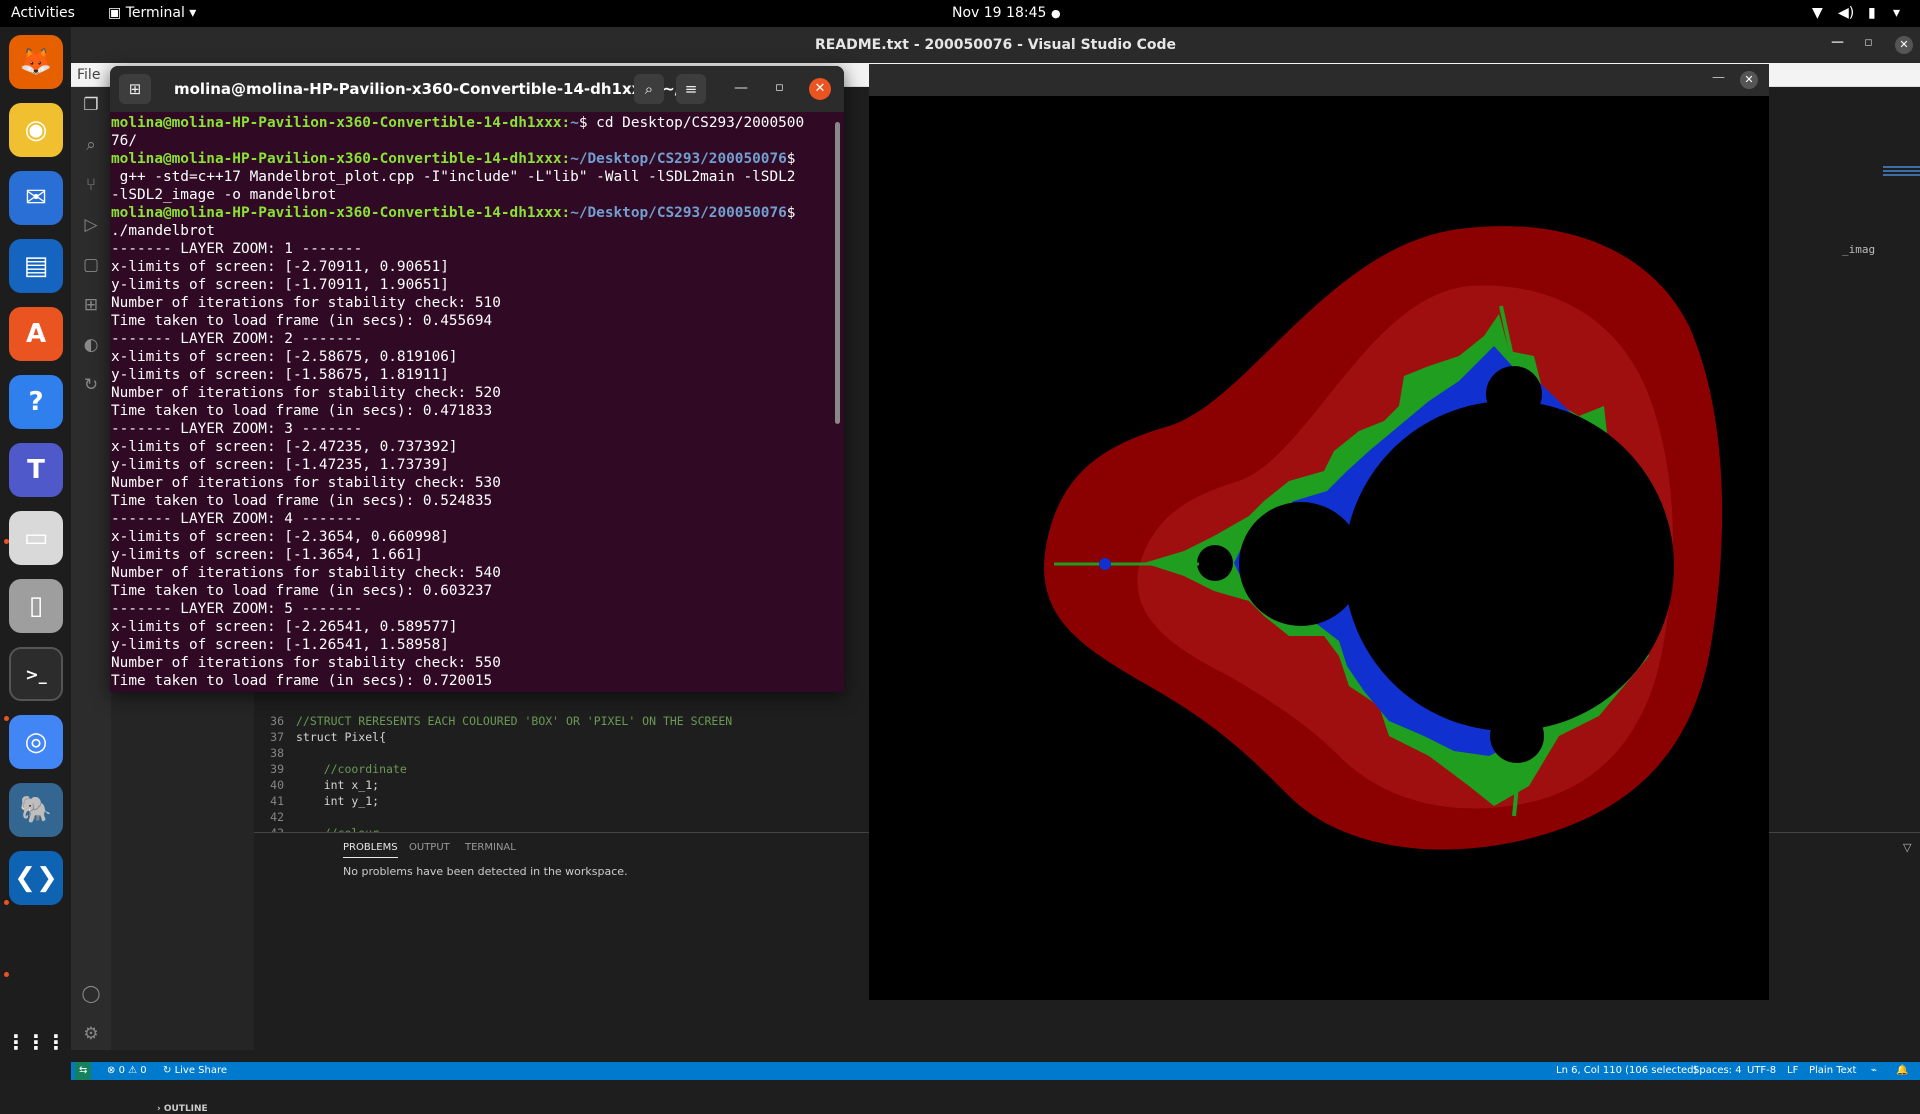  I want to click on problems-status: ⊗ 0 ⚠ 0, so click(127, 1070).